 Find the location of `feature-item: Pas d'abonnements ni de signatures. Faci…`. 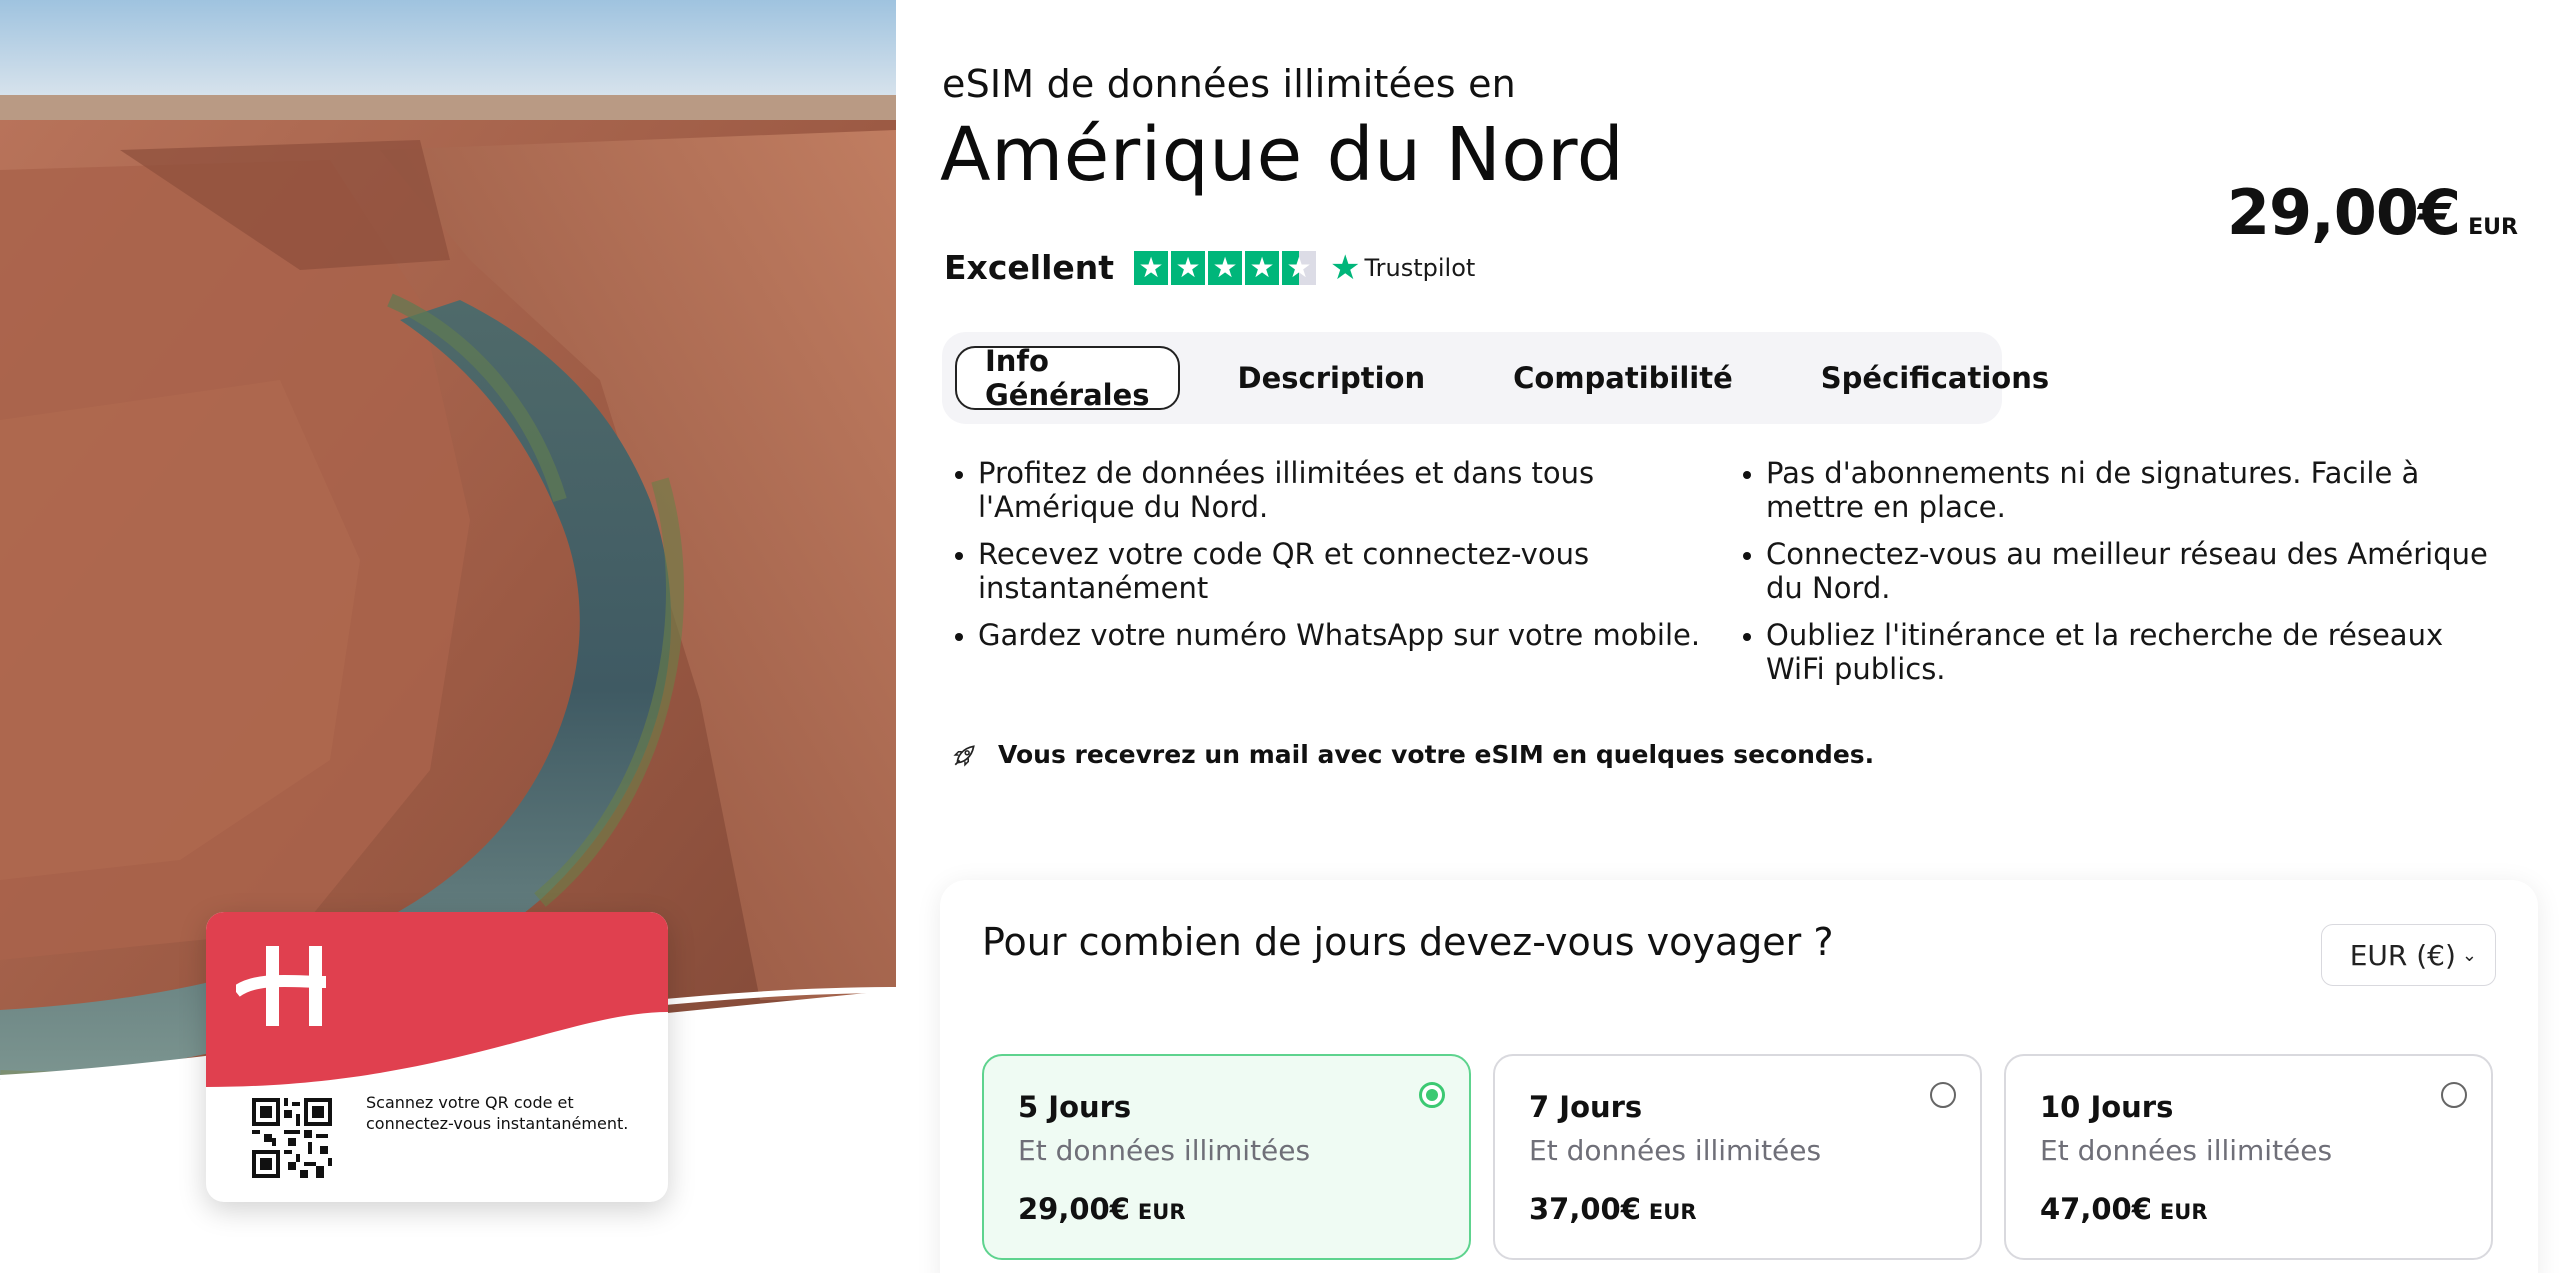

feature-item: Pas d'abonnements ni de signatures. Faci… is located at coordinates (2122, 490).